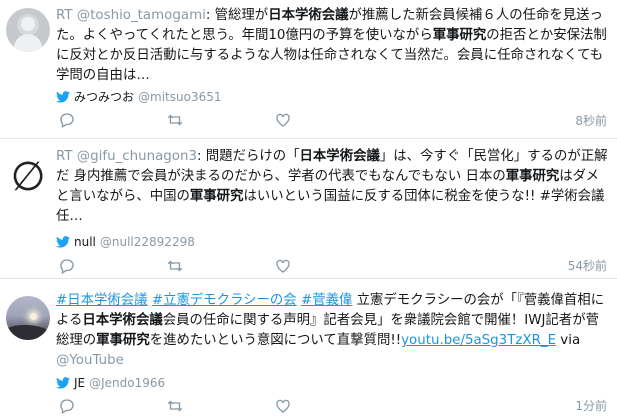 The height and width of the screenshot is (418, 617). I want to click on tweet-timestamp: 1分前, so click(591, 405).